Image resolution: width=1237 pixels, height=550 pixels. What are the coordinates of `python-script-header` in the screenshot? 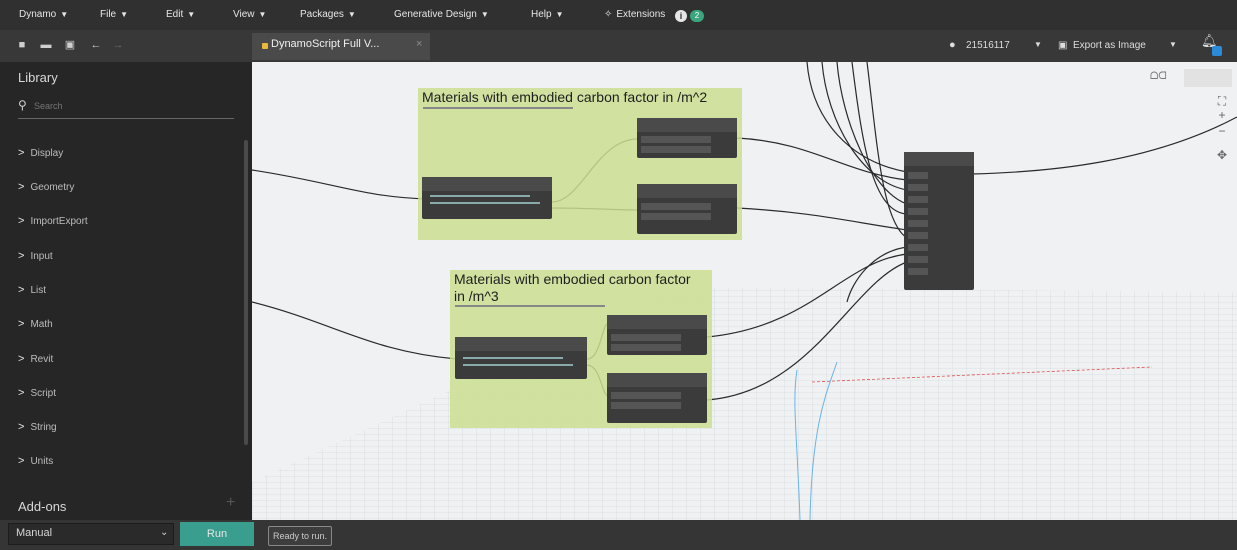 It's located at (939, 159).